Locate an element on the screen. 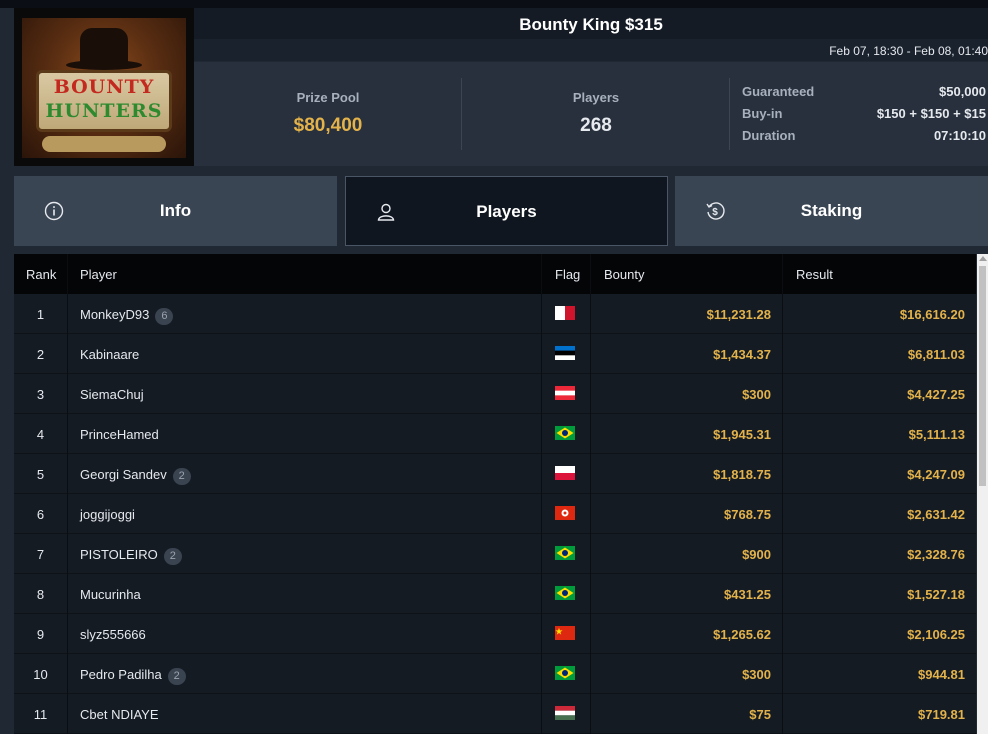  scroll-up-arrow-icon is located at coordinates (983, 258).